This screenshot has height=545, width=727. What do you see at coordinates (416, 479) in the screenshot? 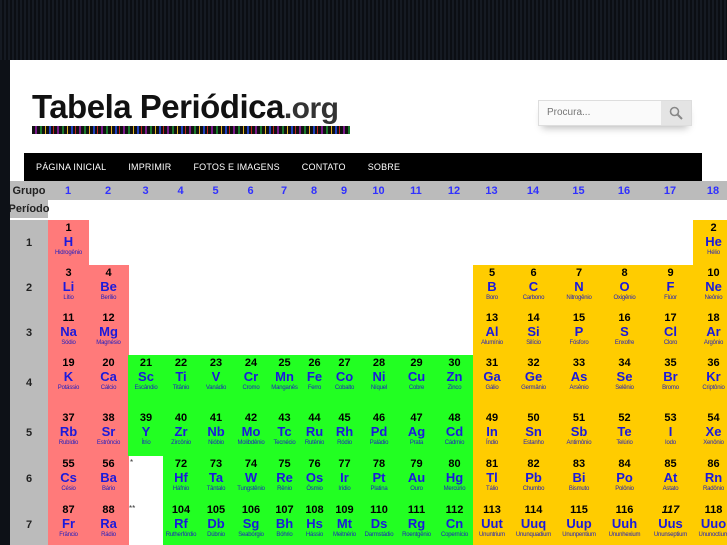
I see `element-au: 79 Au Ouro` at bounding box center [416, 479].